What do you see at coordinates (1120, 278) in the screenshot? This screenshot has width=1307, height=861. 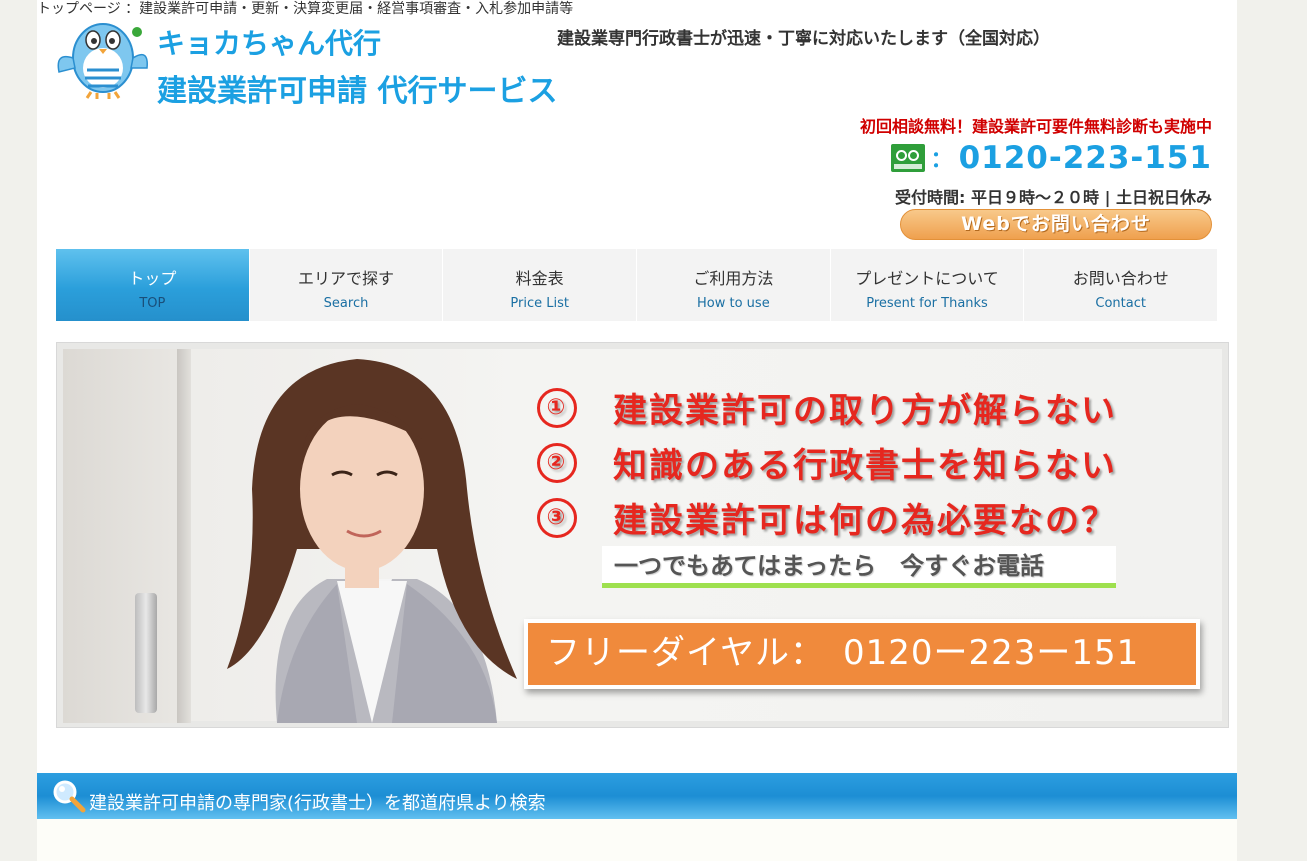 I see `nav-label: お問い合わせ` at bounding box center [1120, 278].